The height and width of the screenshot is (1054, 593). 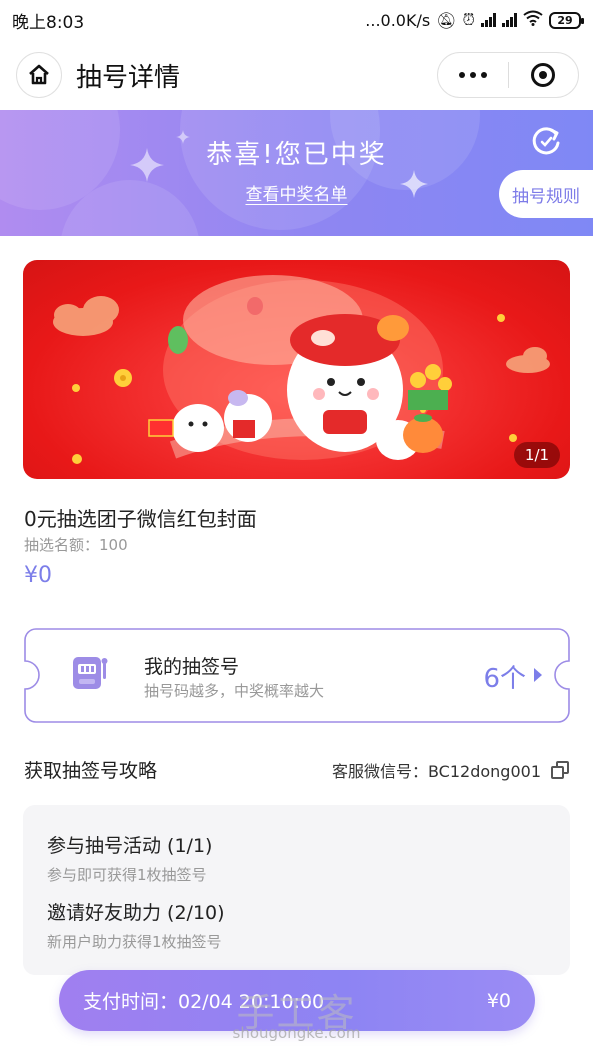 I want to click on task-item: 邀请好友助力 (2/10) 新用户助力获得1枚抽签号, so click(x=136, y=925).